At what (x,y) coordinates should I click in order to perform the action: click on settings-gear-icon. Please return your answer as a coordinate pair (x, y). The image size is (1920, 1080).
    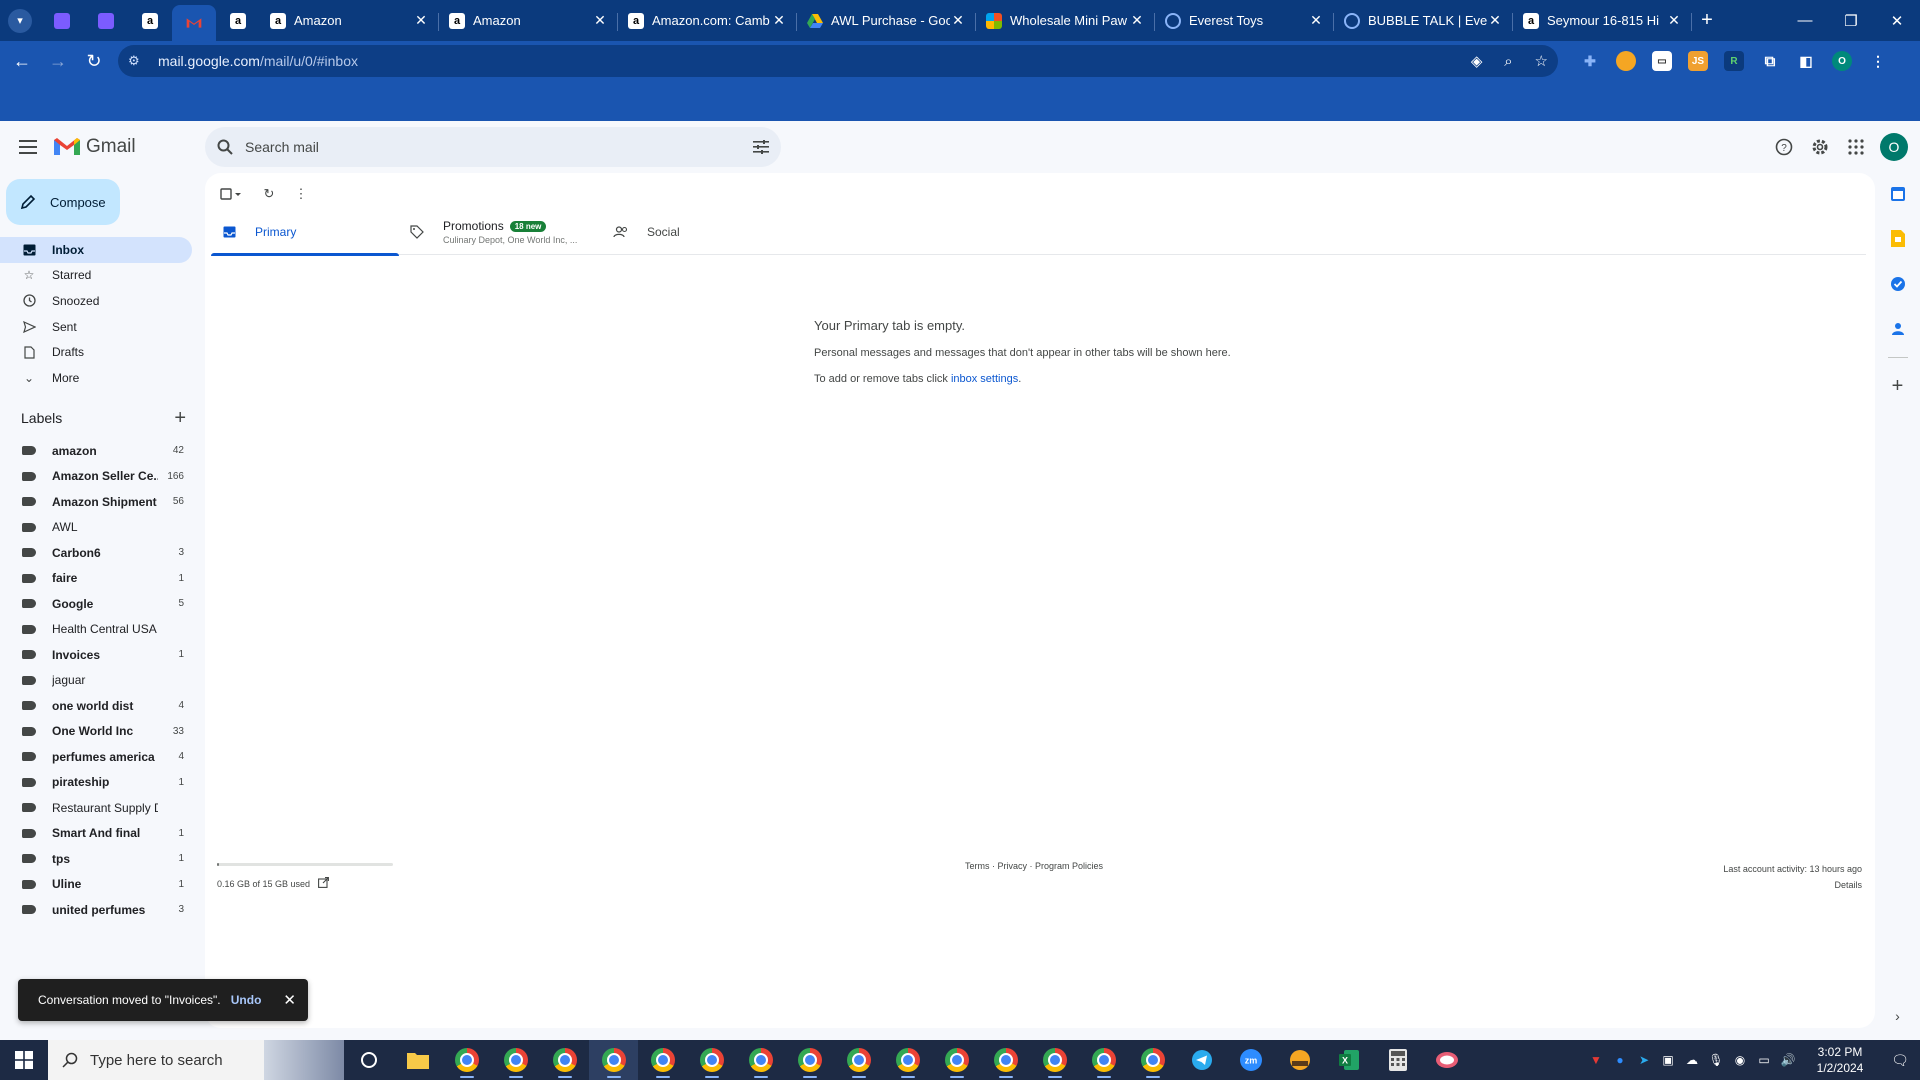
    Looking at the image, I should click on (1820, 147).